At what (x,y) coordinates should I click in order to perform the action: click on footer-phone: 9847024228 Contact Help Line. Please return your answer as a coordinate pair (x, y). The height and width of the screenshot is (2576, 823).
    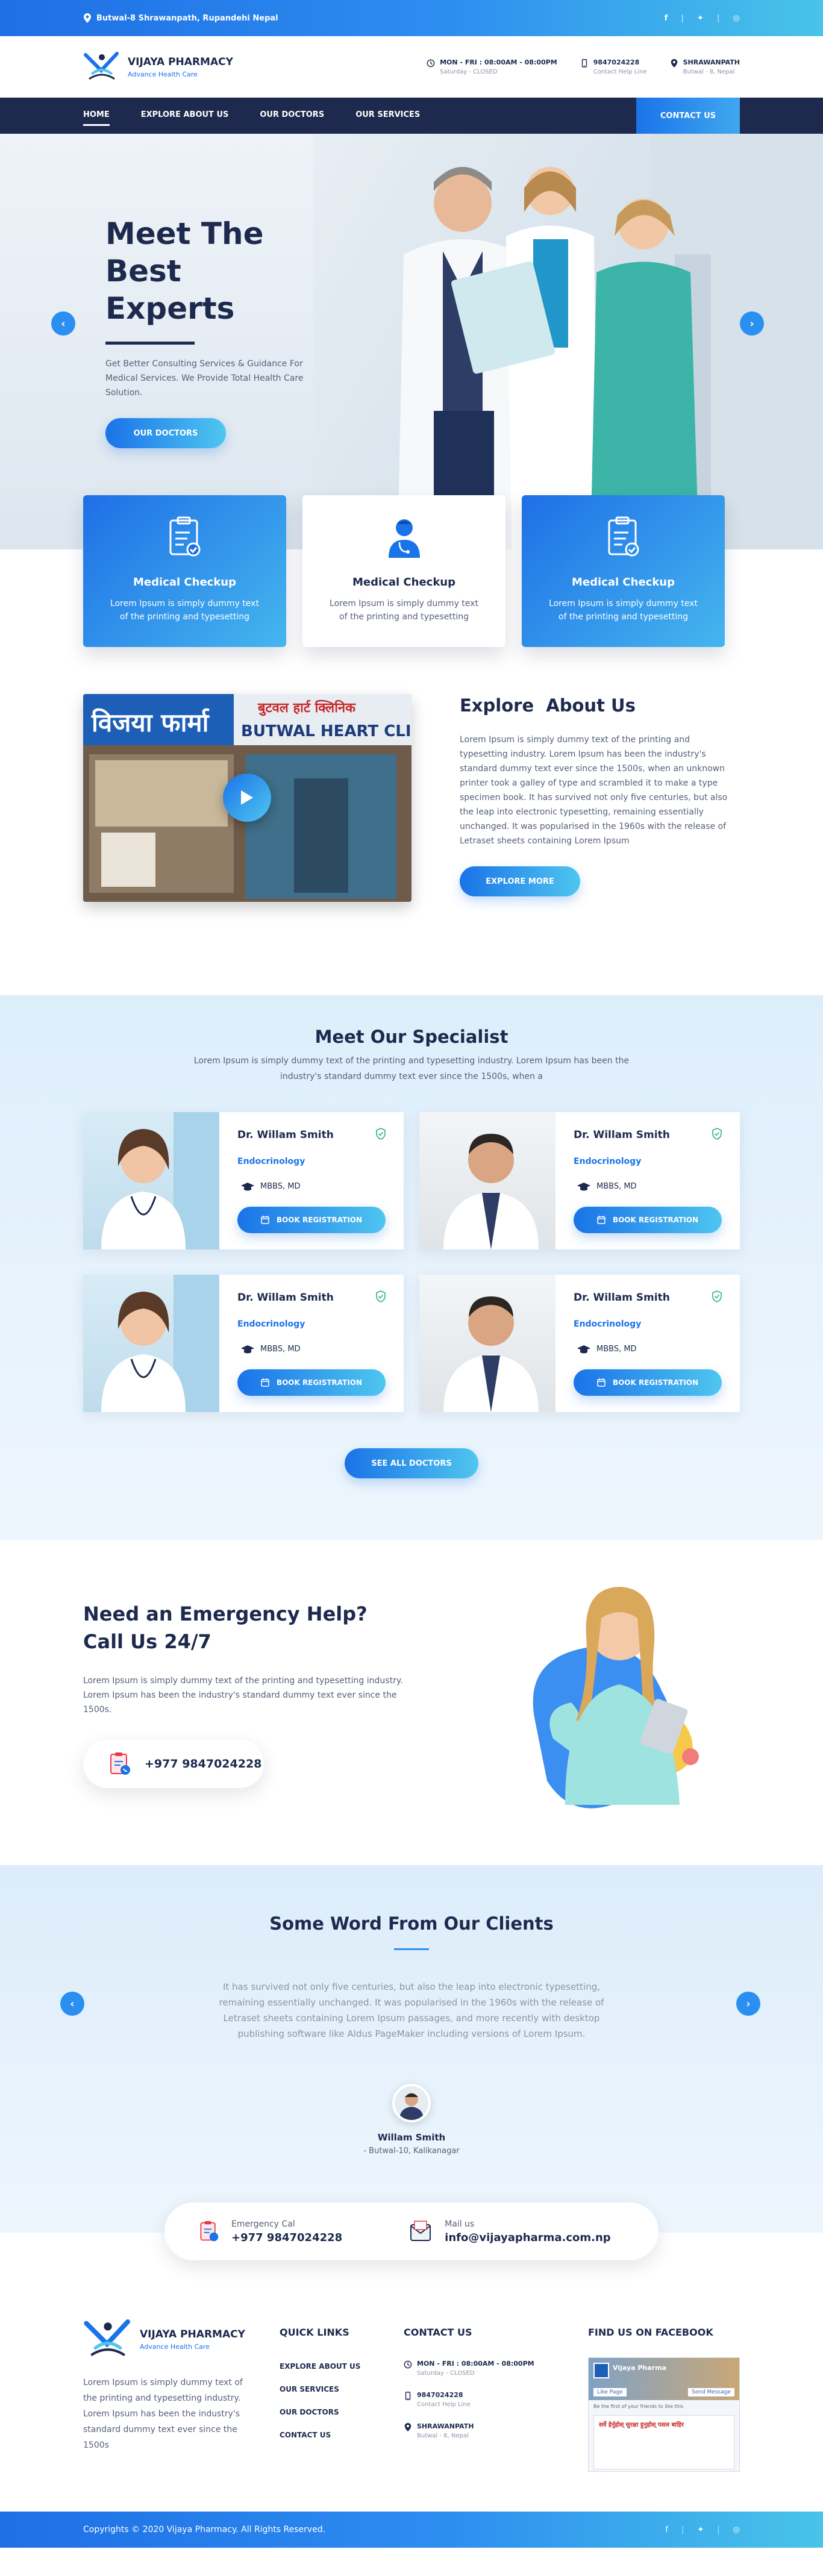
    Looking at the image, I should click on (479, 2400).